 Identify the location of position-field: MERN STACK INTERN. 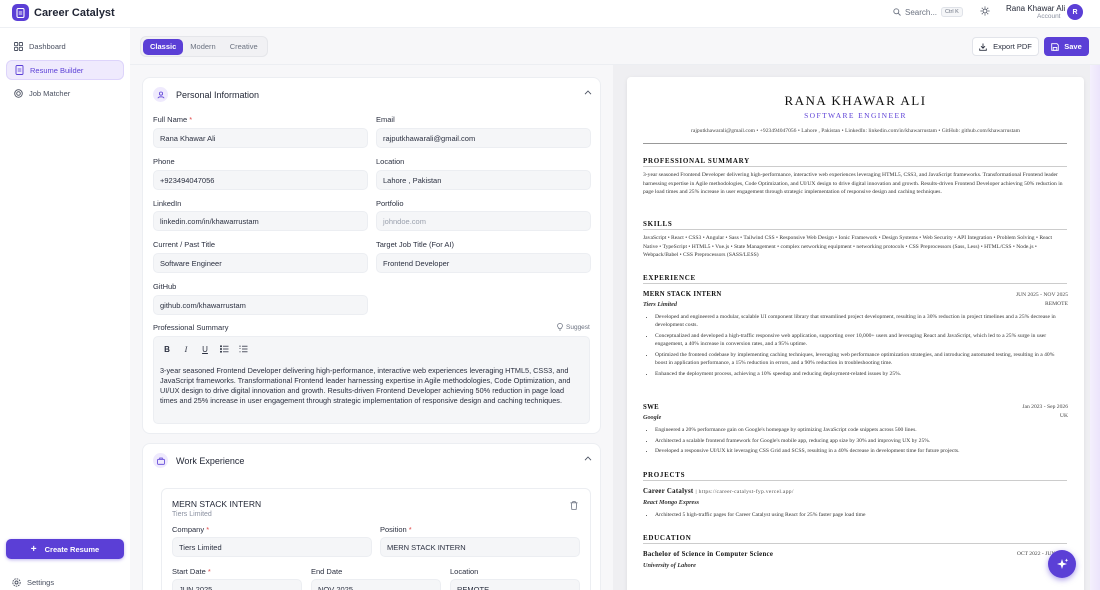
(480, 547).